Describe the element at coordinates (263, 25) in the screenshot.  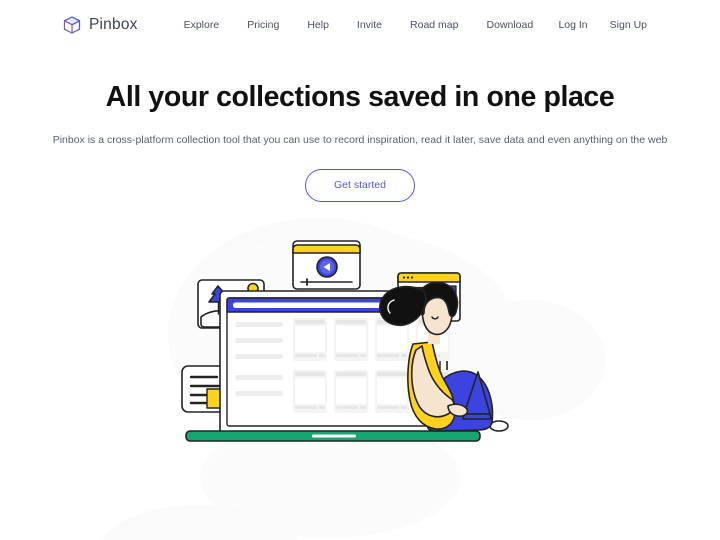
I see `nav-item-pricing: Pricing` at that location.